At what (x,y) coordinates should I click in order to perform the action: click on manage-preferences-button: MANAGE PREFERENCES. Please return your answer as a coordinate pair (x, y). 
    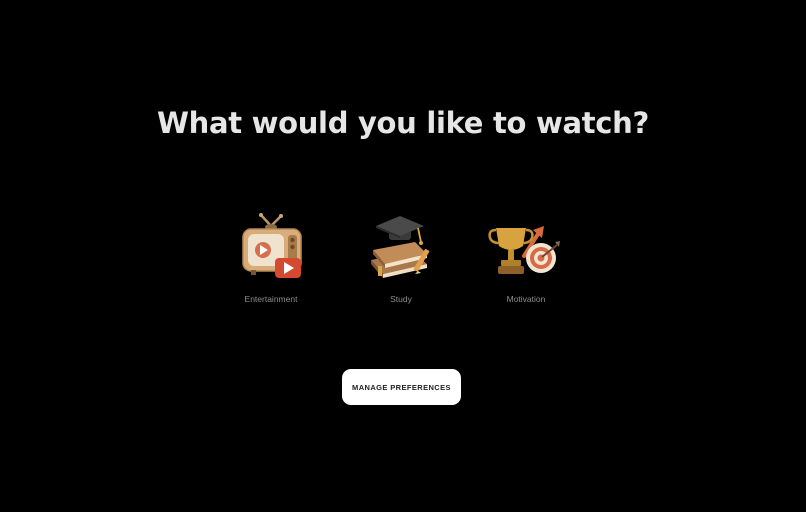
    Looking at the image, I should click on (401, 387).